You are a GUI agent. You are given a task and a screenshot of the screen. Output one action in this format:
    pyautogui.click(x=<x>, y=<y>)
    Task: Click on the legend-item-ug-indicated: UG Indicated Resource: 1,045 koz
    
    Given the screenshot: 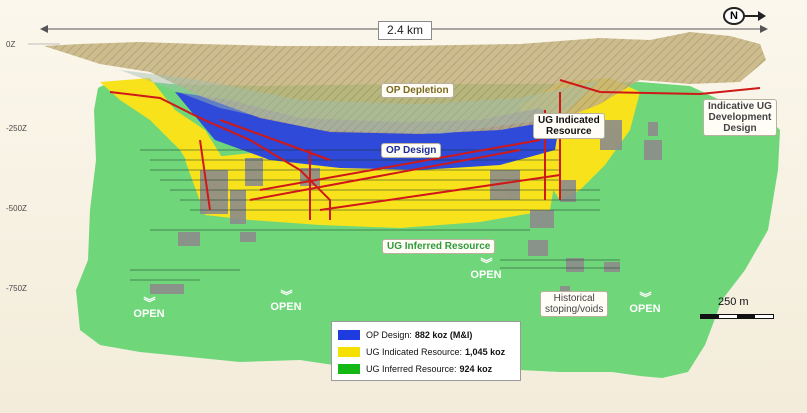 What is the action you would take?
    pyautogui.click(x=426, y=351)
    